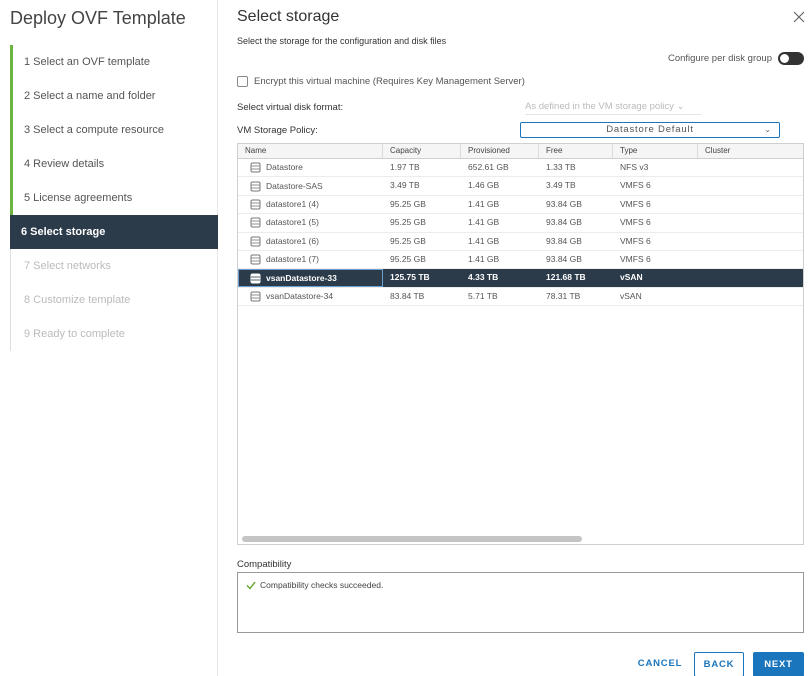  I want to click on wizard-step-6: 6 Select storage, so click(114, 232).